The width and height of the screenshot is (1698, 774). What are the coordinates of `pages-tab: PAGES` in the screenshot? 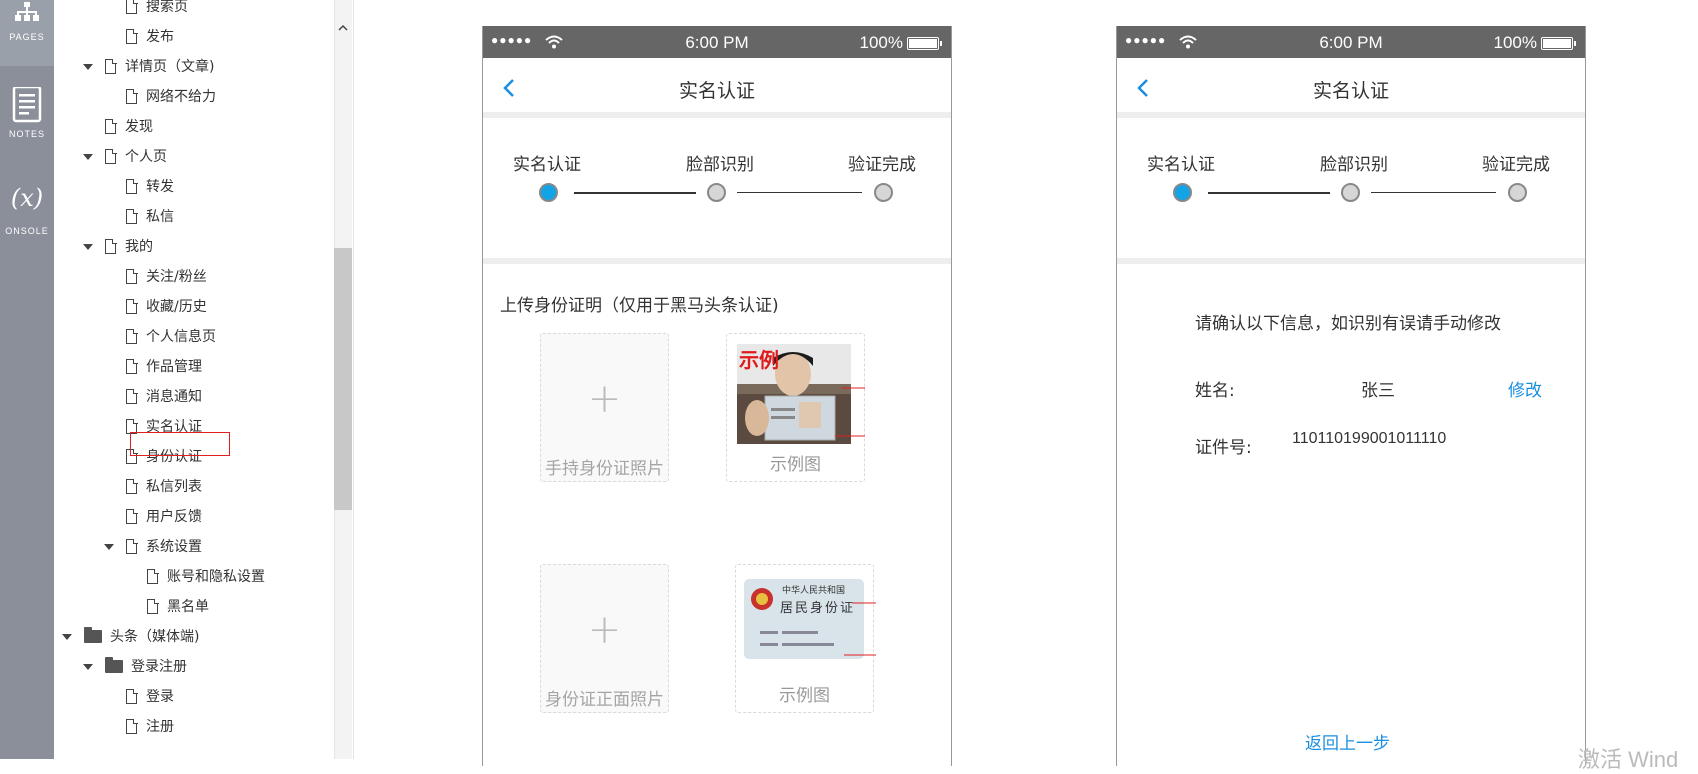 It's located at (27, 33).